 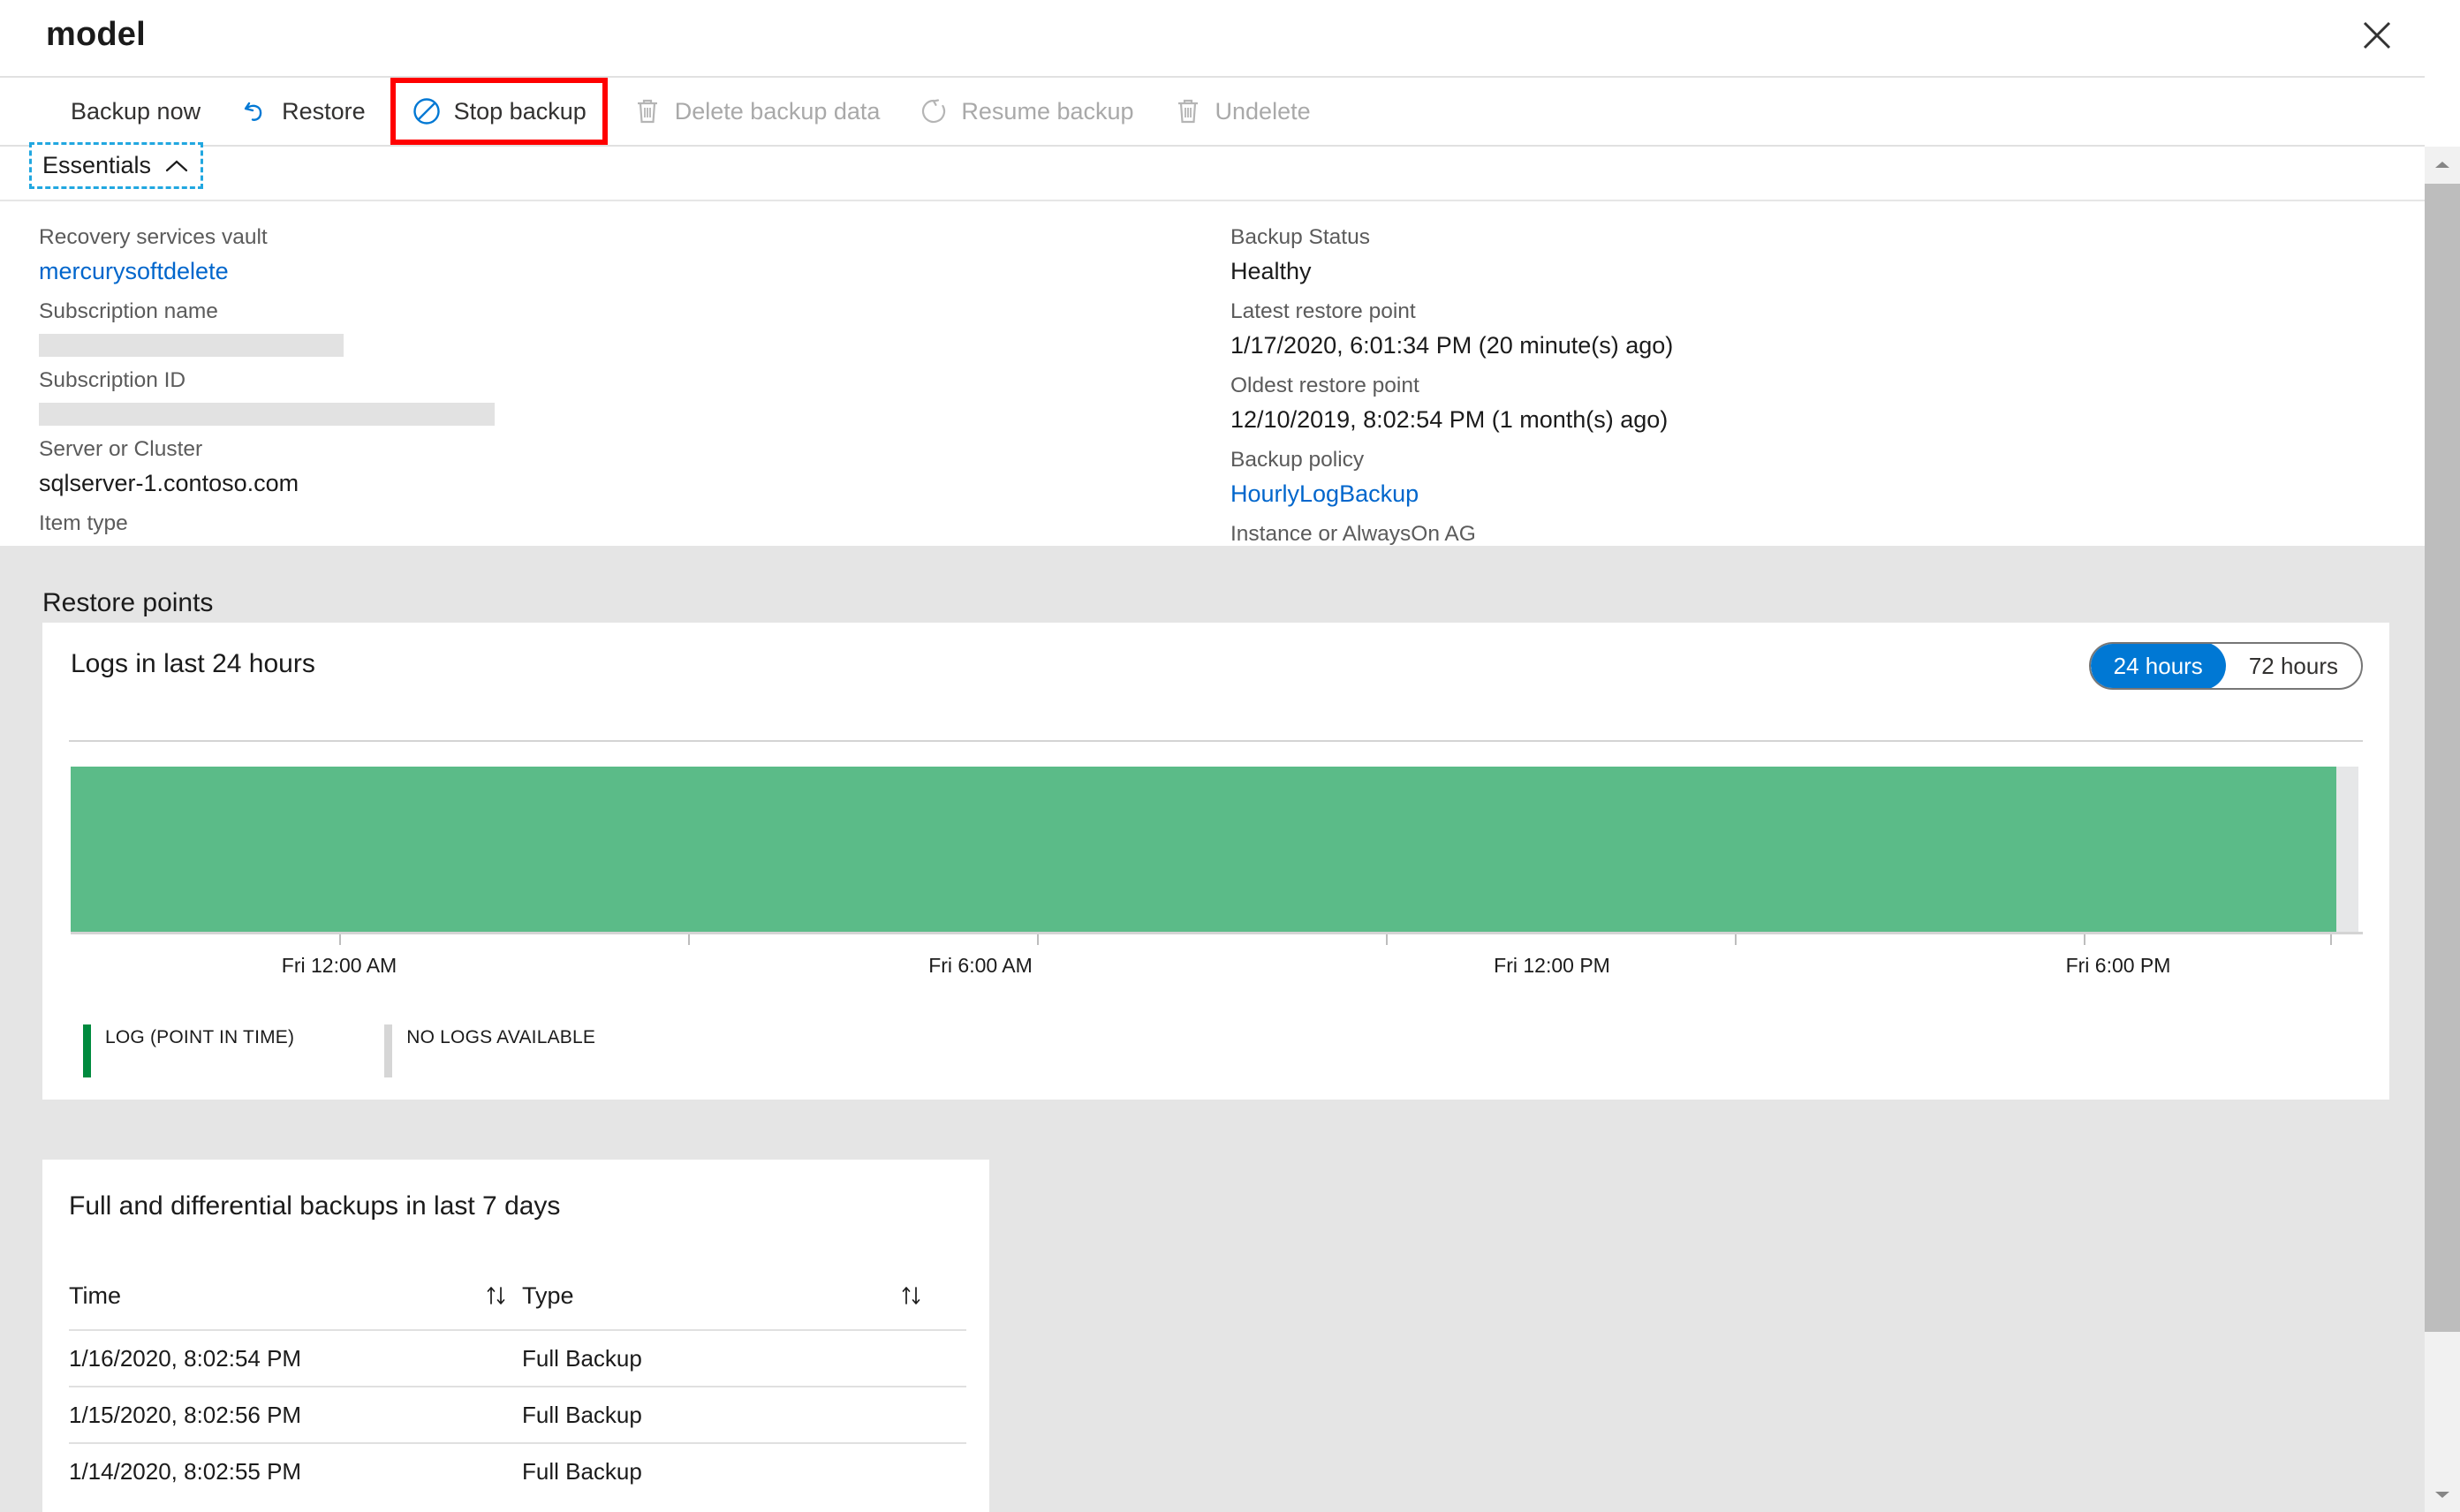 I want to click on column-header-type: Type, so click(x=729, y=1296).